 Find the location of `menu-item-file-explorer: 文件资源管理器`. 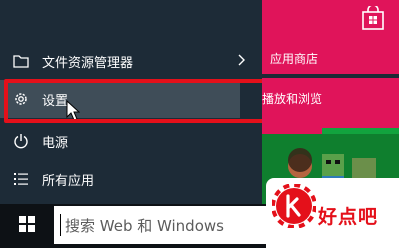

menu-item-file-explorer: 文件资源管理器 is located at coordinates (131, 61).